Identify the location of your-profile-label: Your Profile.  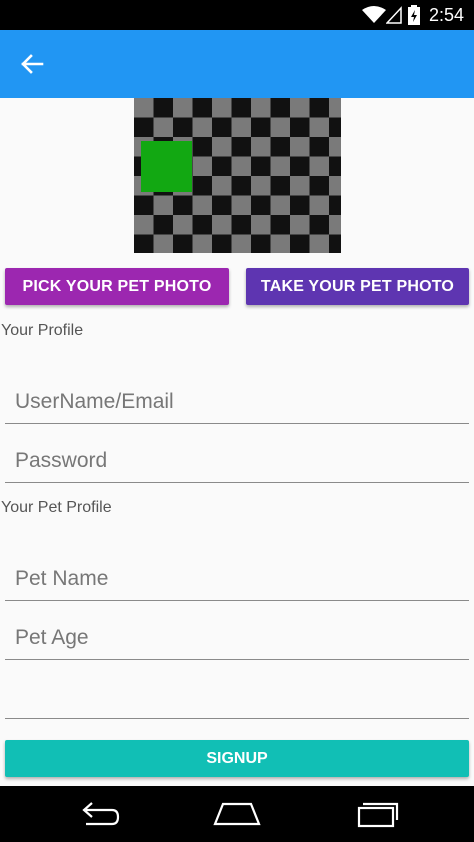
(42, 330).